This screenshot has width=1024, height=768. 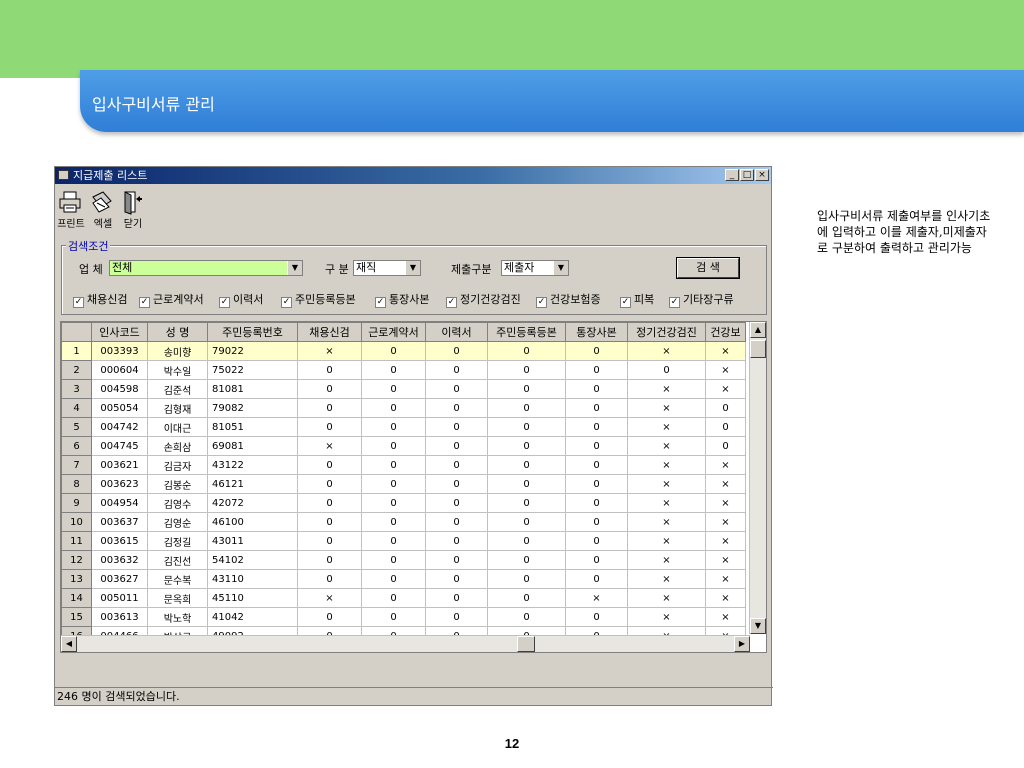 I want to click on column-header: 인사코드, so click(x=119, y=332).